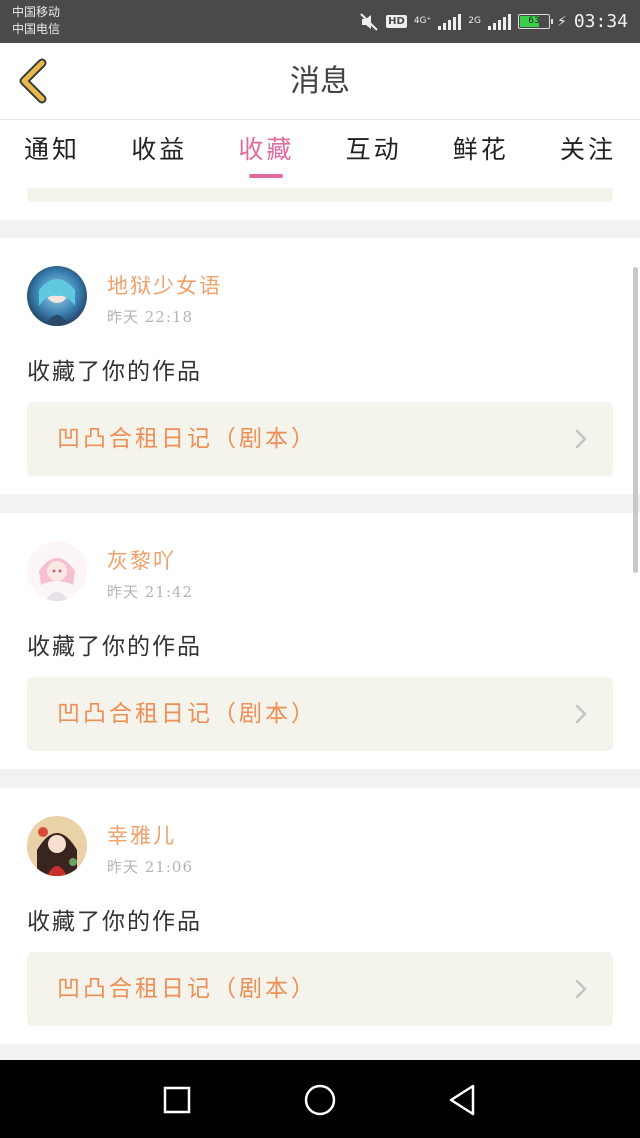  I want to click on network-type-1: 4G⁺, so click(422, 21).